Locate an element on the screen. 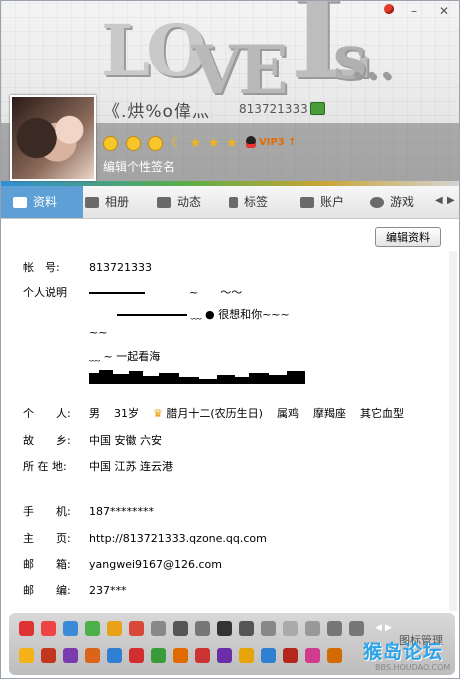  scroll-left-icon: ◀ is located at coordinates (439, 200).